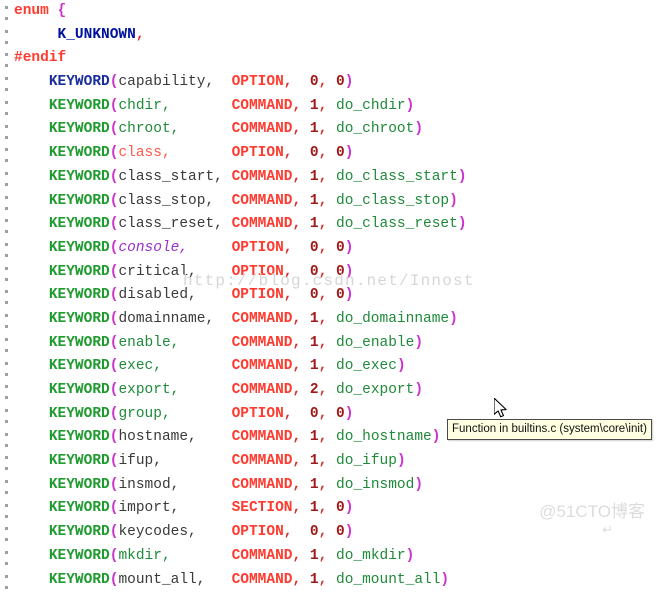 This screenshot has width=657, height=592. Describe the element at coordinates (335, 59) in the screenshot. I see `code-line: #endif` at that location.